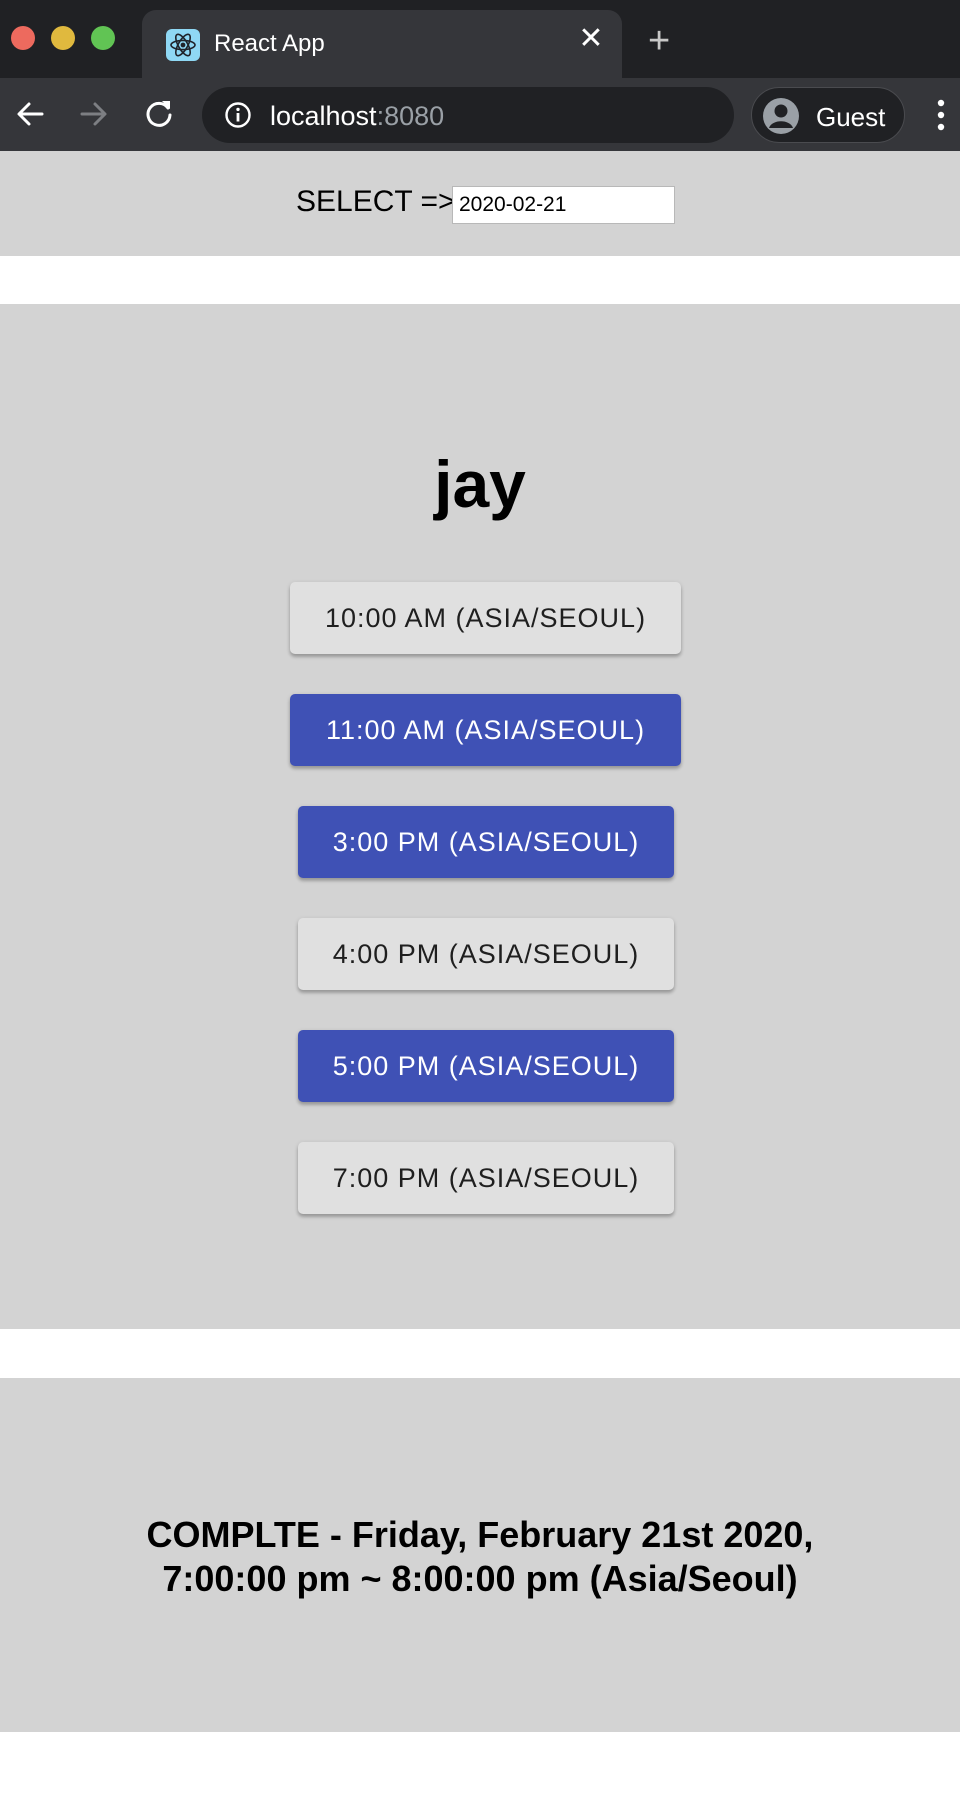  Describe the element at coordinates (480, 1534) in the screenshot. I see `completion-date-line: COMPLTE - Friday, February 21st 2020,` at that location.